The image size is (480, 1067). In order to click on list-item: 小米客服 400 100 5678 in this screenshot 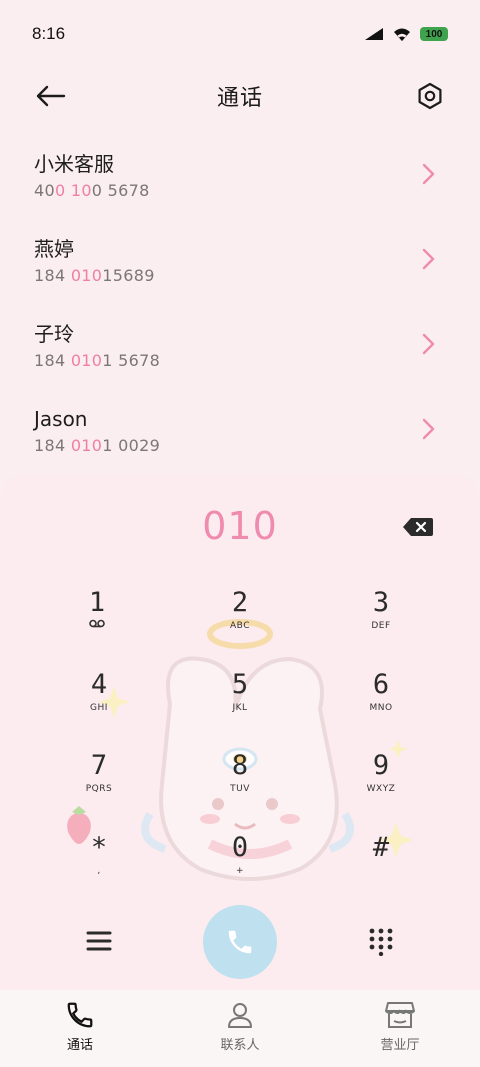, I will do `click(240, 174)`.